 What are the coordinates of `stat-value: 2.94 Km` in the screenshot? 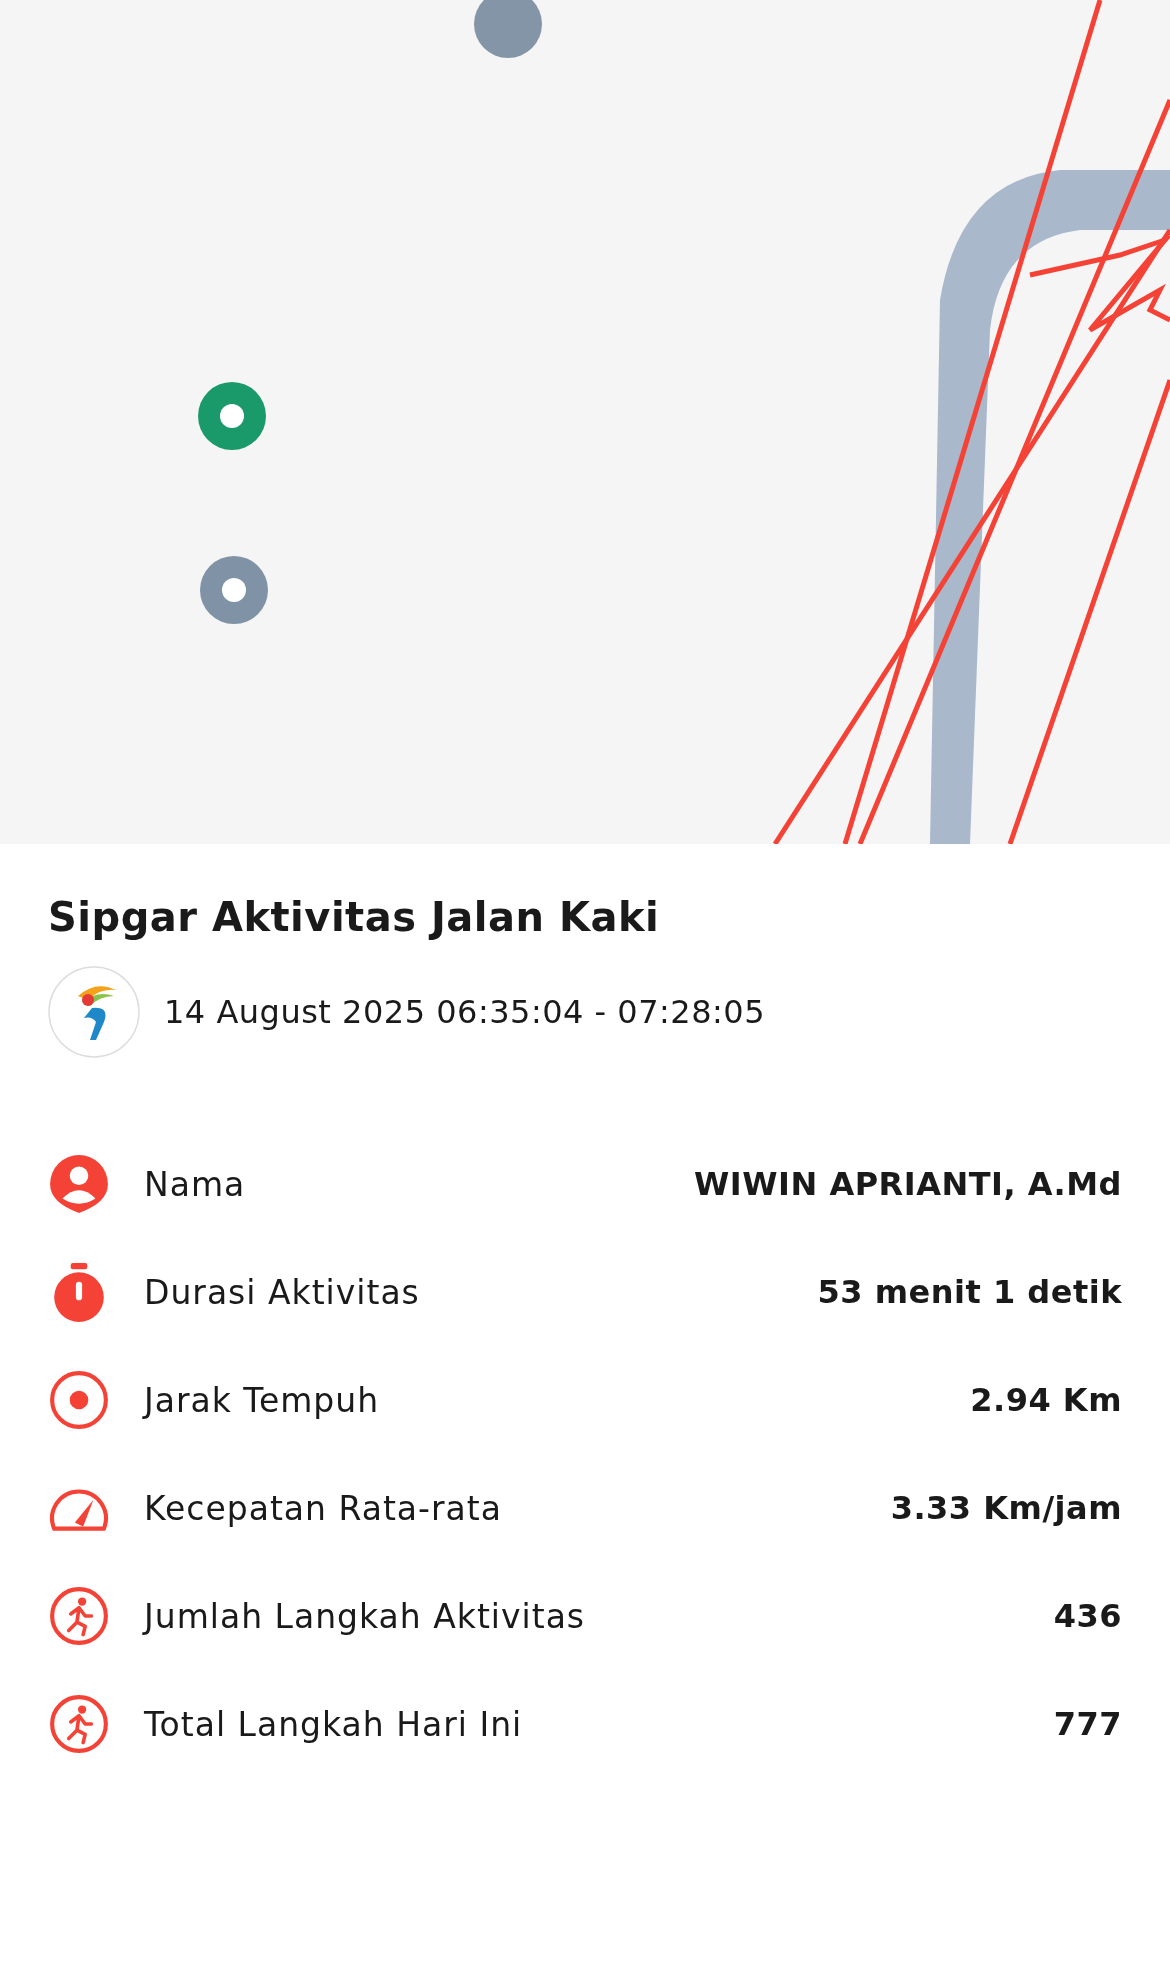 It's located at (1046, 1400).